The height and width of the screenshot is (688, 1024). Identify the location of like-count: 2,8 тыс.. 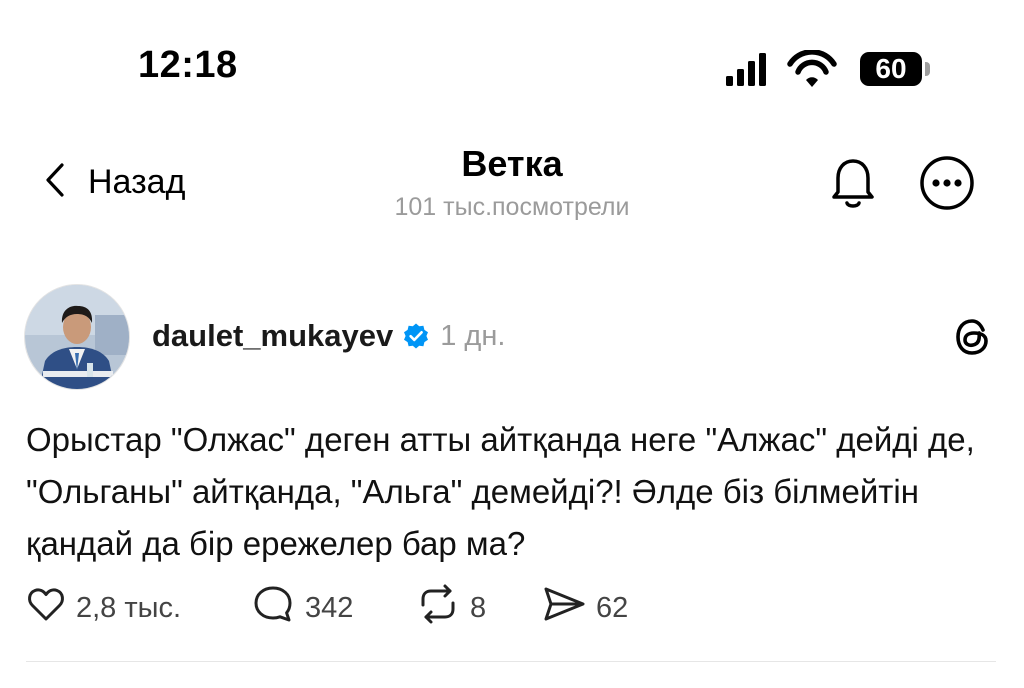
(129, 607).